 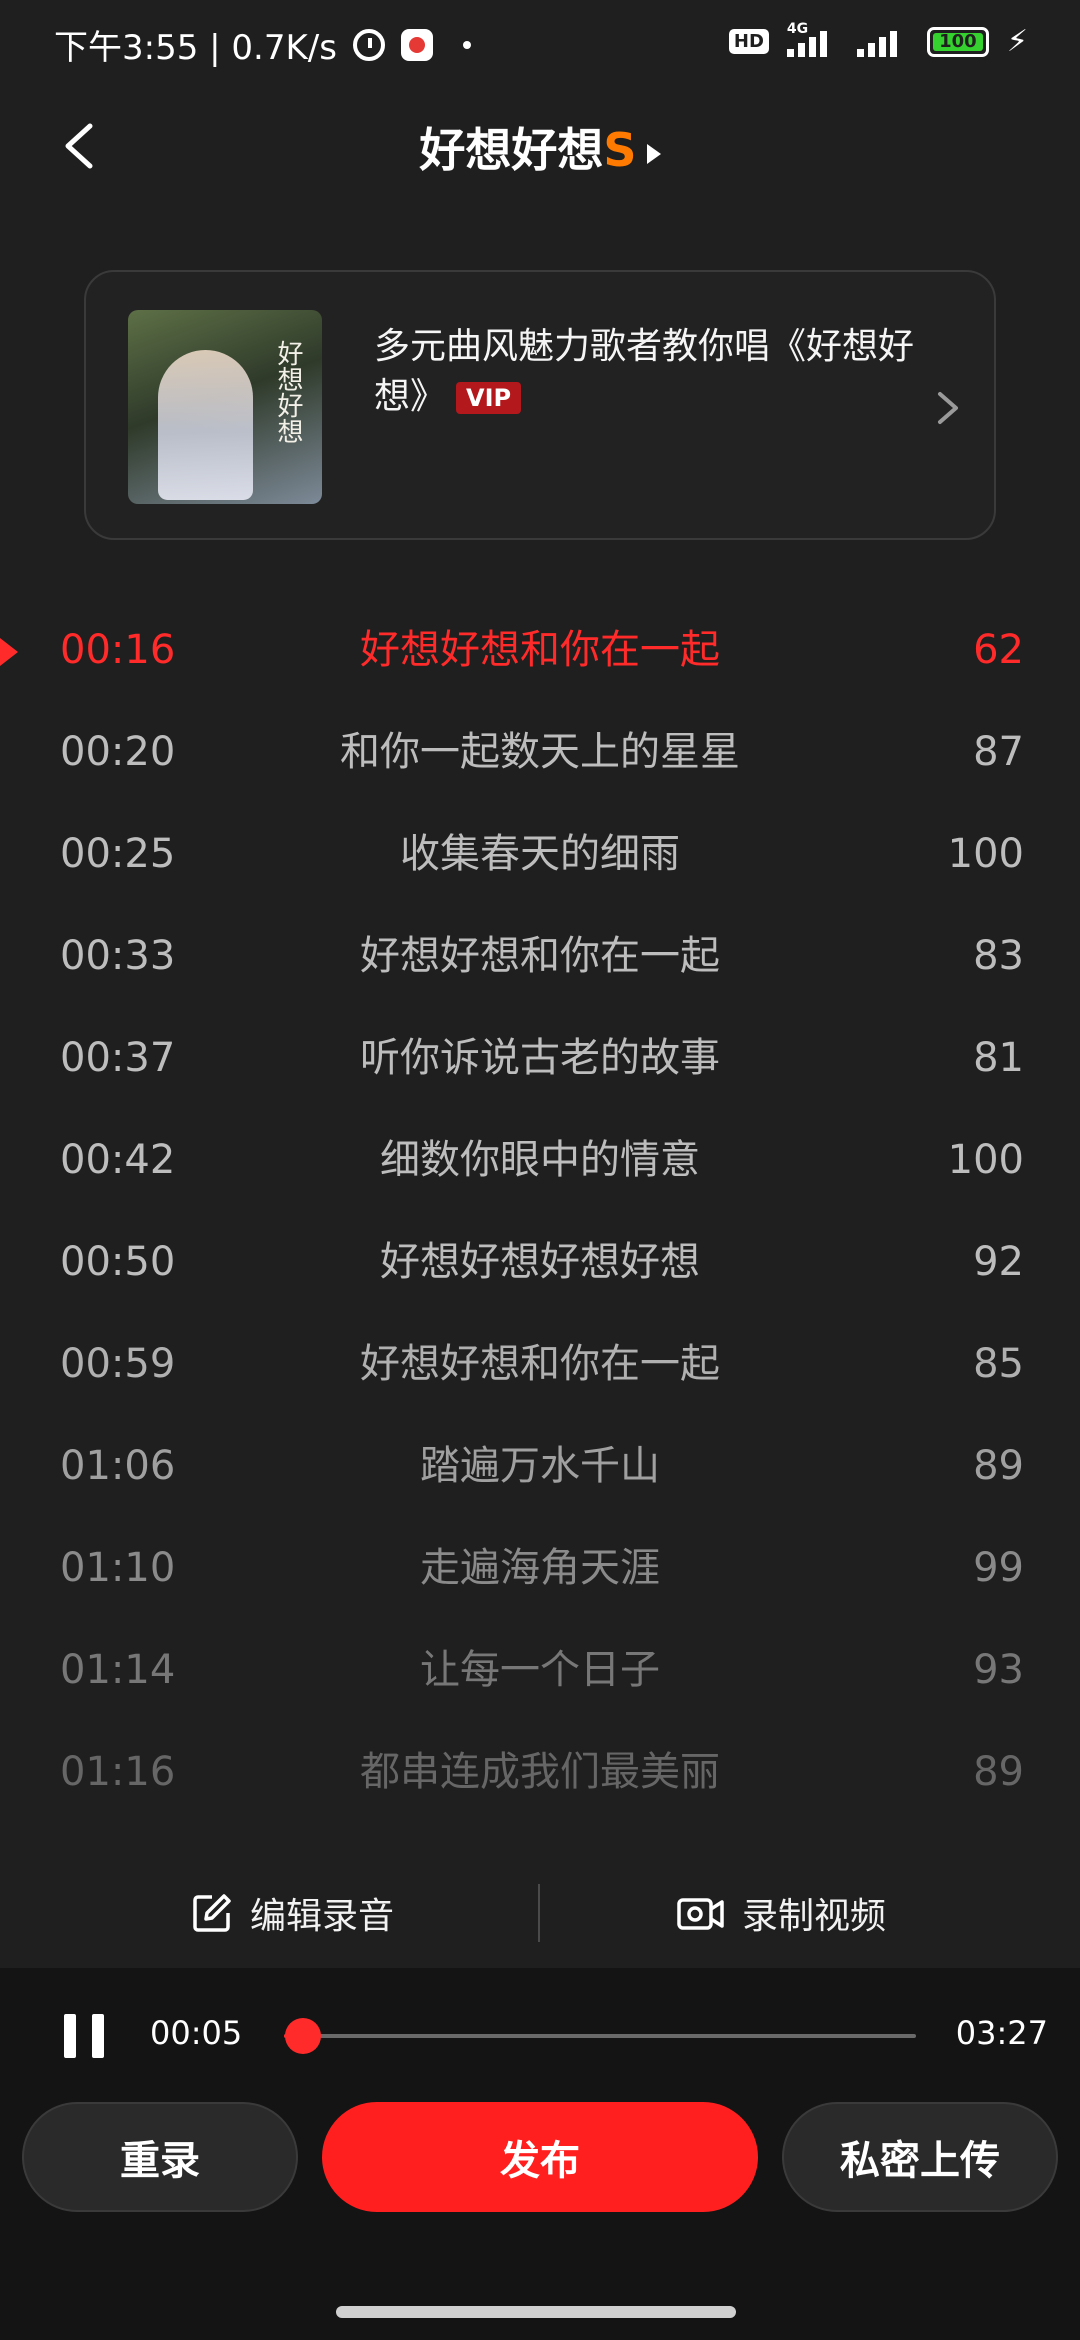 I want to click on status-time-speed: 下午3:55 | 0.7K/s, so click(x=195, y=48).